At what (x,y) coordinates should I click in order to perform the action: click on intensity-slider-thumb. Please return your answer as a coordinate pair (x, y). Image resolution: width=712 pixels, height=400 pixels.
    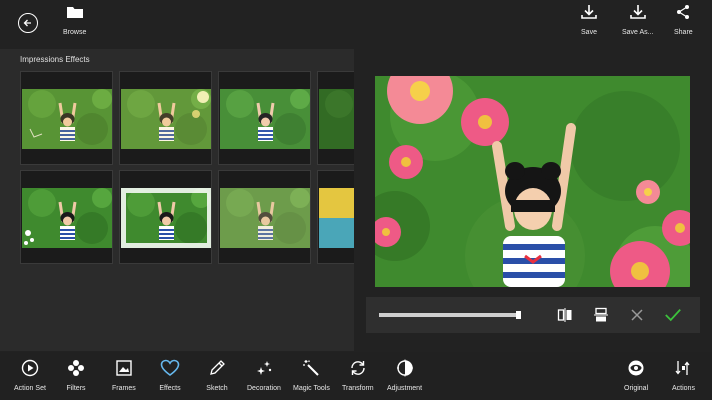
    Looking at the image, I should click on (518, 315).